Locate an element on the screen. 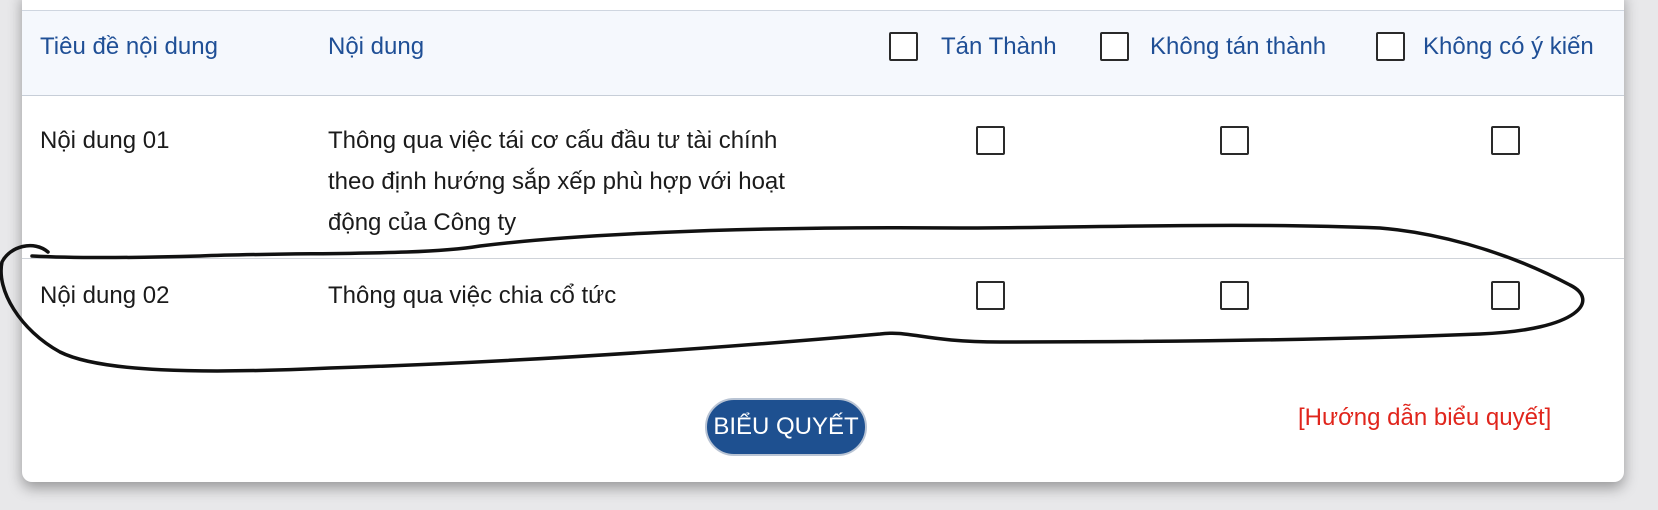 The width and height of the screenshot is (1658, 510). column-header-content: Nội dung is located at coordinates (376, 46).